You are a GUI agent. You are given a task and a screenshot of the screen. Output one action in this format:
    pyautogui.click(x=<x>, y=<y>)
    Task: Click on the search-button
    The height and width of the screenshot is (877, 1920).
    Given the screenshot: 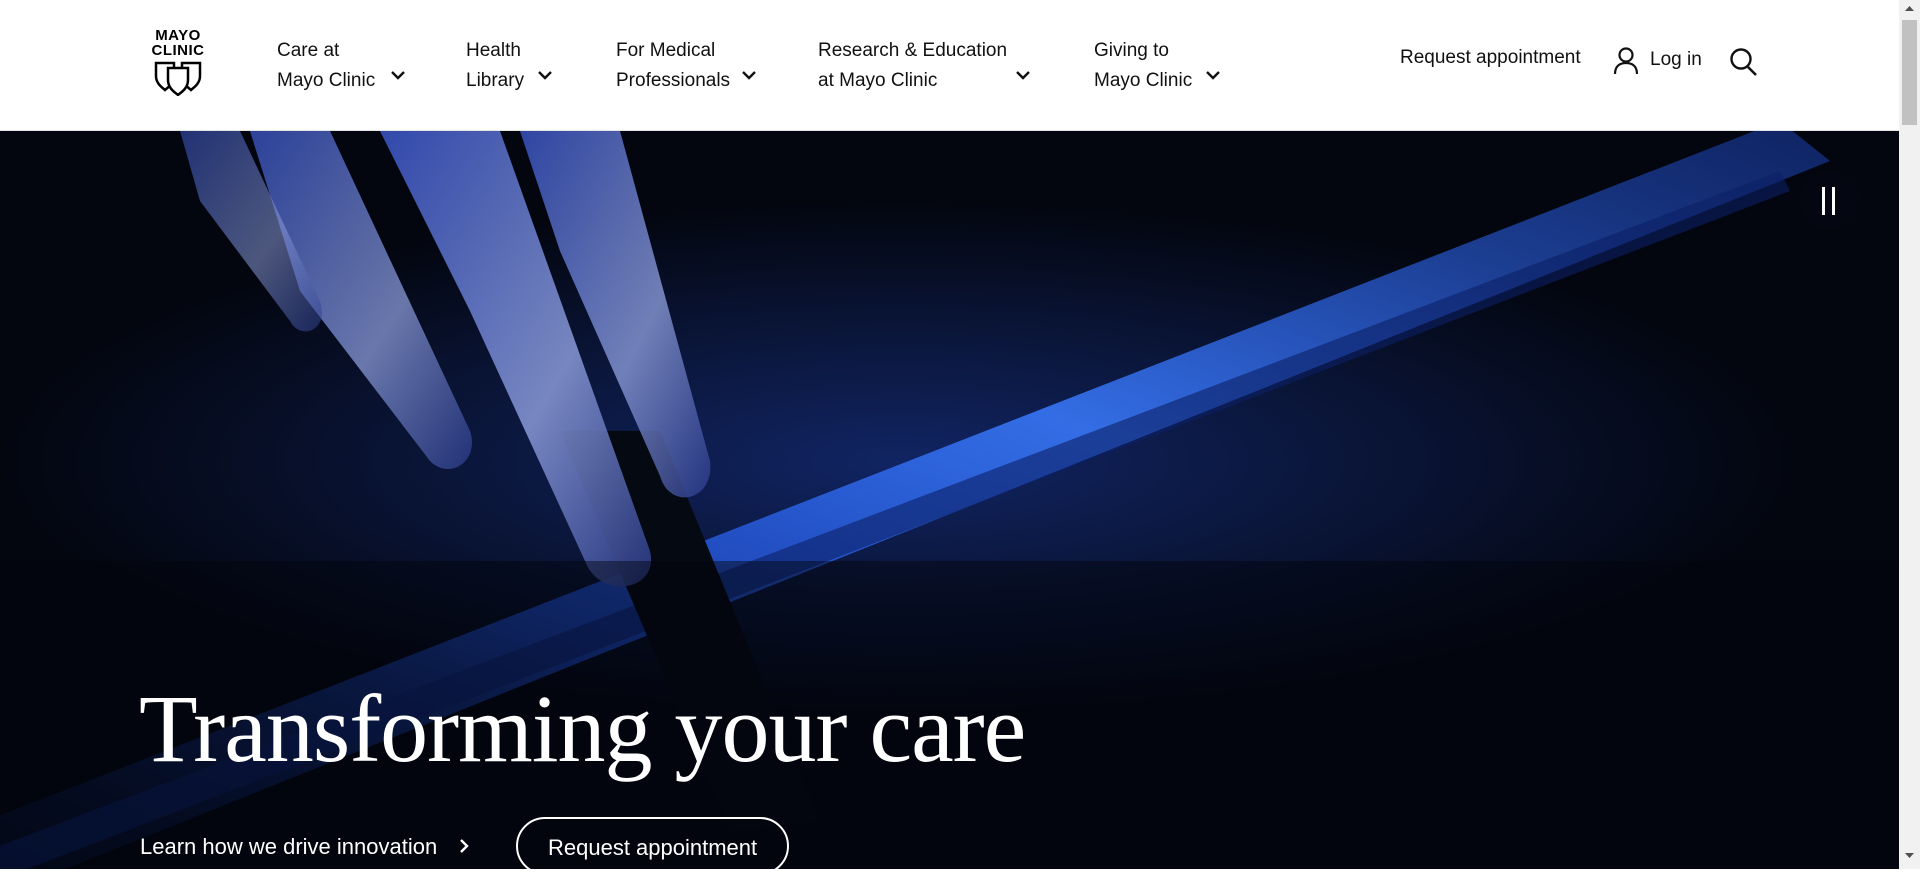 What is the action you would take?
    pyautogui.click(x=1744, y=62)
    